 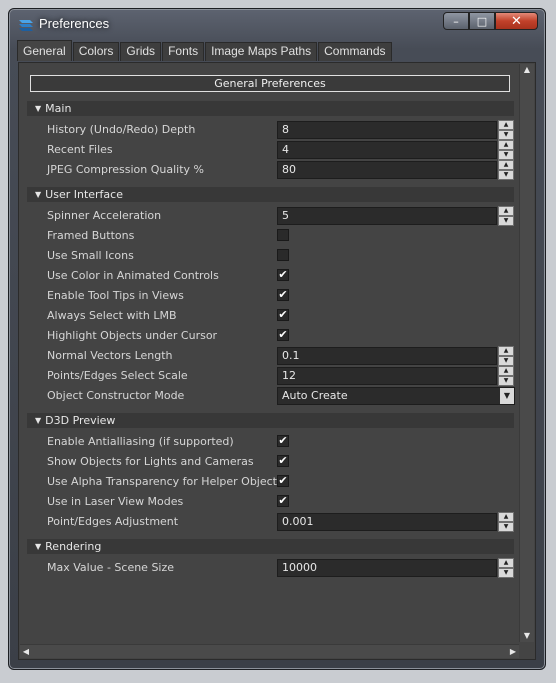 What do you see at coordinates (269, 276) in the screenshot?
I see `color-animated-row: Use Color in Animated Controls ✔` at bounding box center [269, 276].